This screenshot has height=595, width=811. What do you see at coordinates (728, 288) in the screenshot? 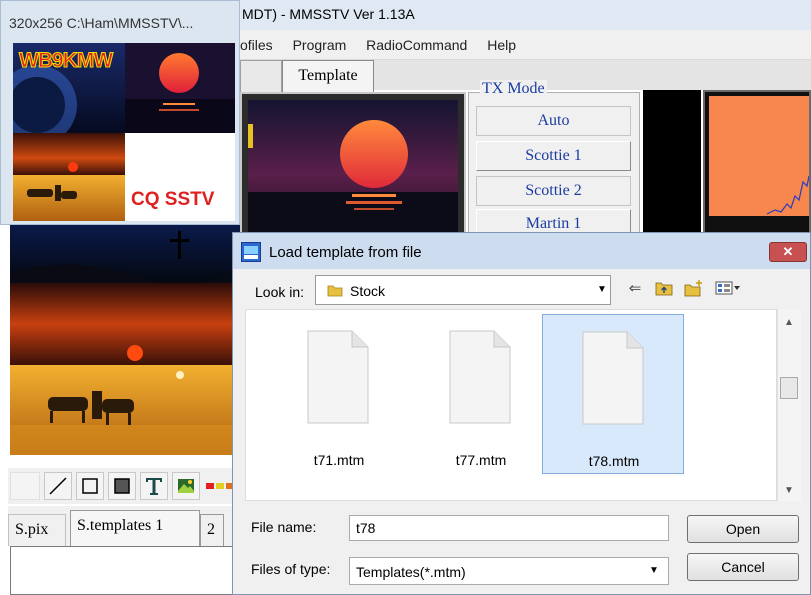
I see `view-menu-icon` at bounding box center [728, 288].